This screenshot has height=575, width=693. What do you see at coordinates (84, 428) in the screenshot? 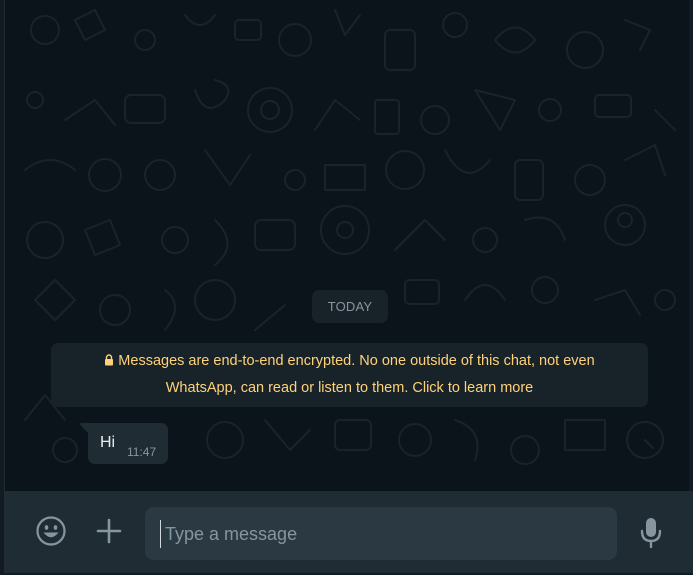
I see `bubble-tail` at bounding box center [84, 428].